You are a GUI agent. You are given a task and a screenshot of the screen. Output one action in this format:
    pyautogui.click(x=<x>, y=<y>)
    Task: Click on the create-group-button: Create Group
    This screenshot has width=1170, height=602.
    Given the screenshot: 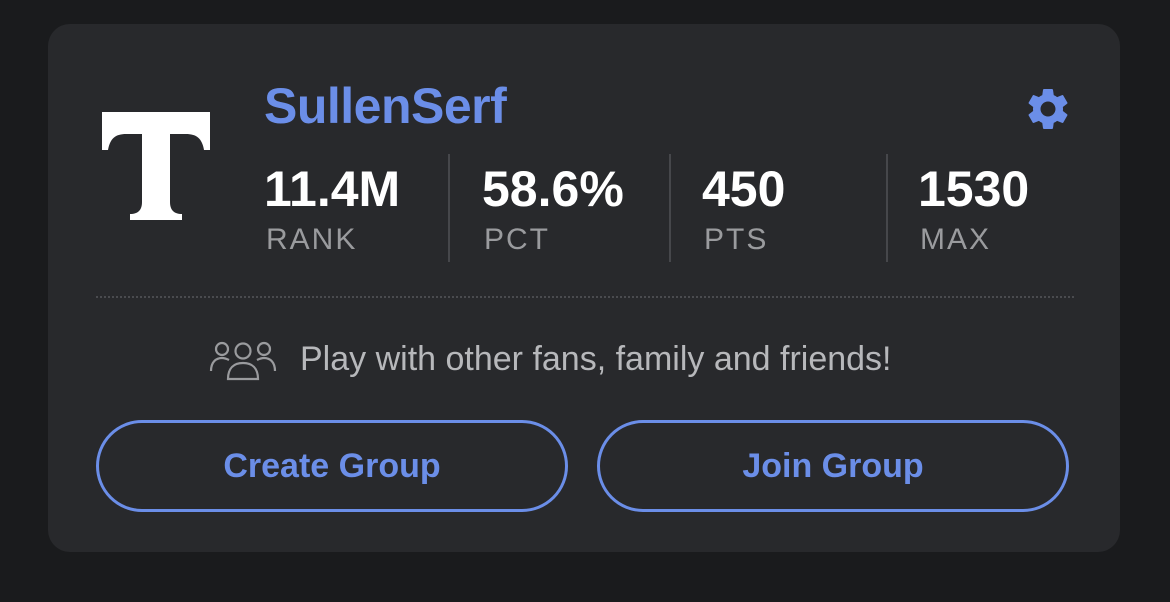 What is the action you would take?
    pyautogui.click(x=332, y=466)
    